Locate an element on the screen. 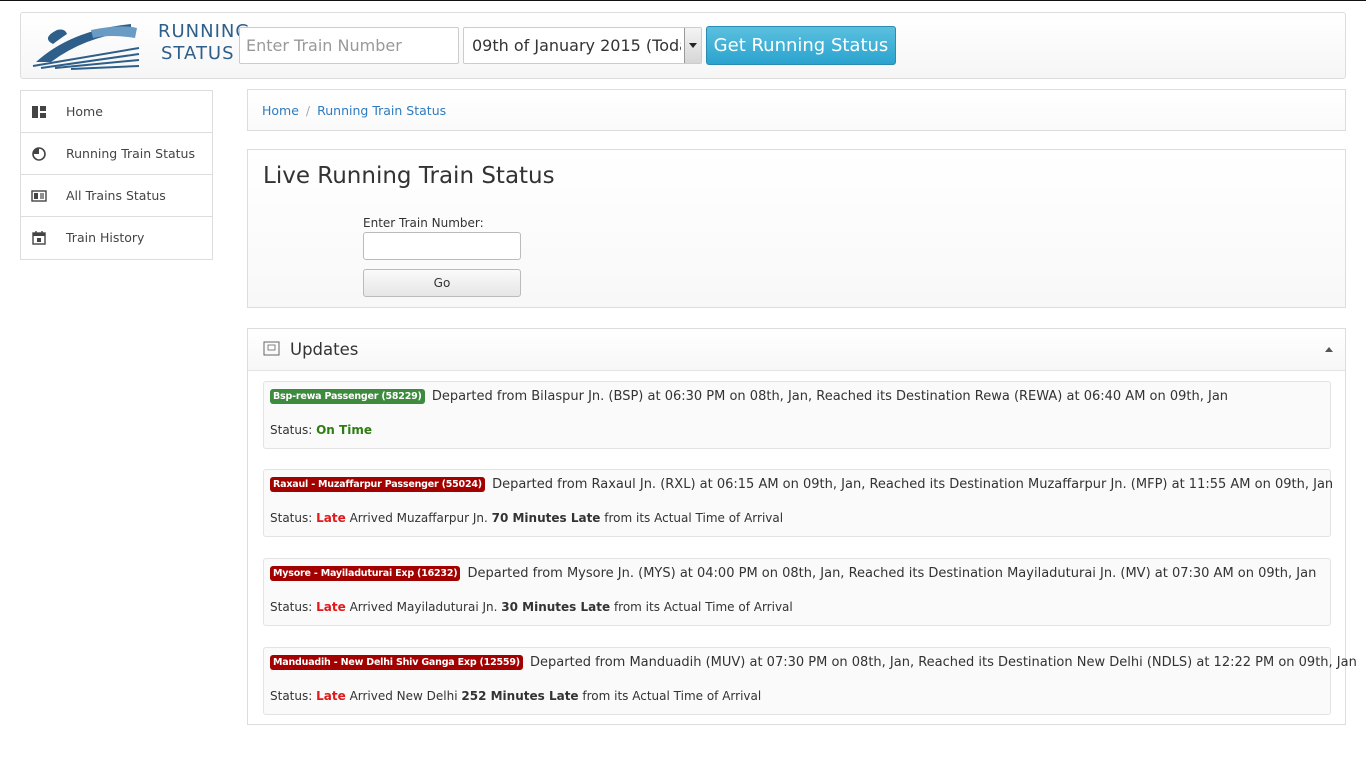  delay-text: 252 Minutes Late is located at coordinates (520, 696).